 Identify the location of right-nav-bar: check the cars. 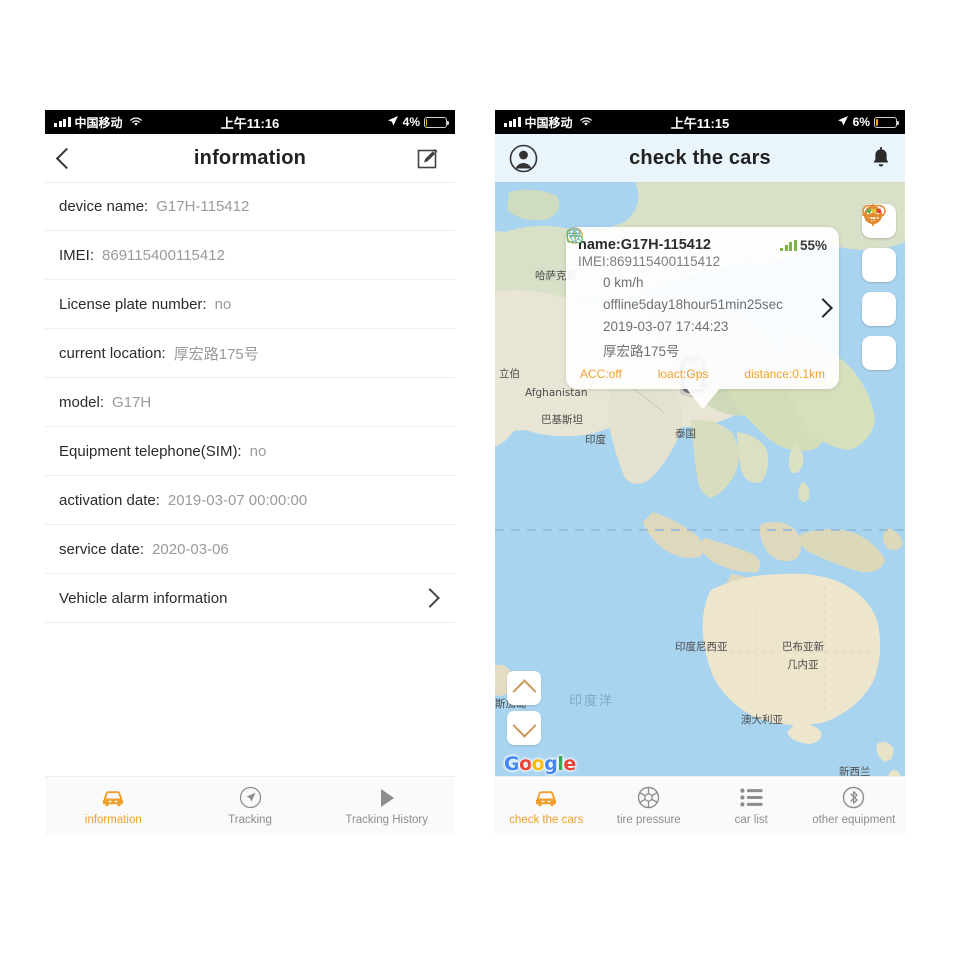
(700, 158).